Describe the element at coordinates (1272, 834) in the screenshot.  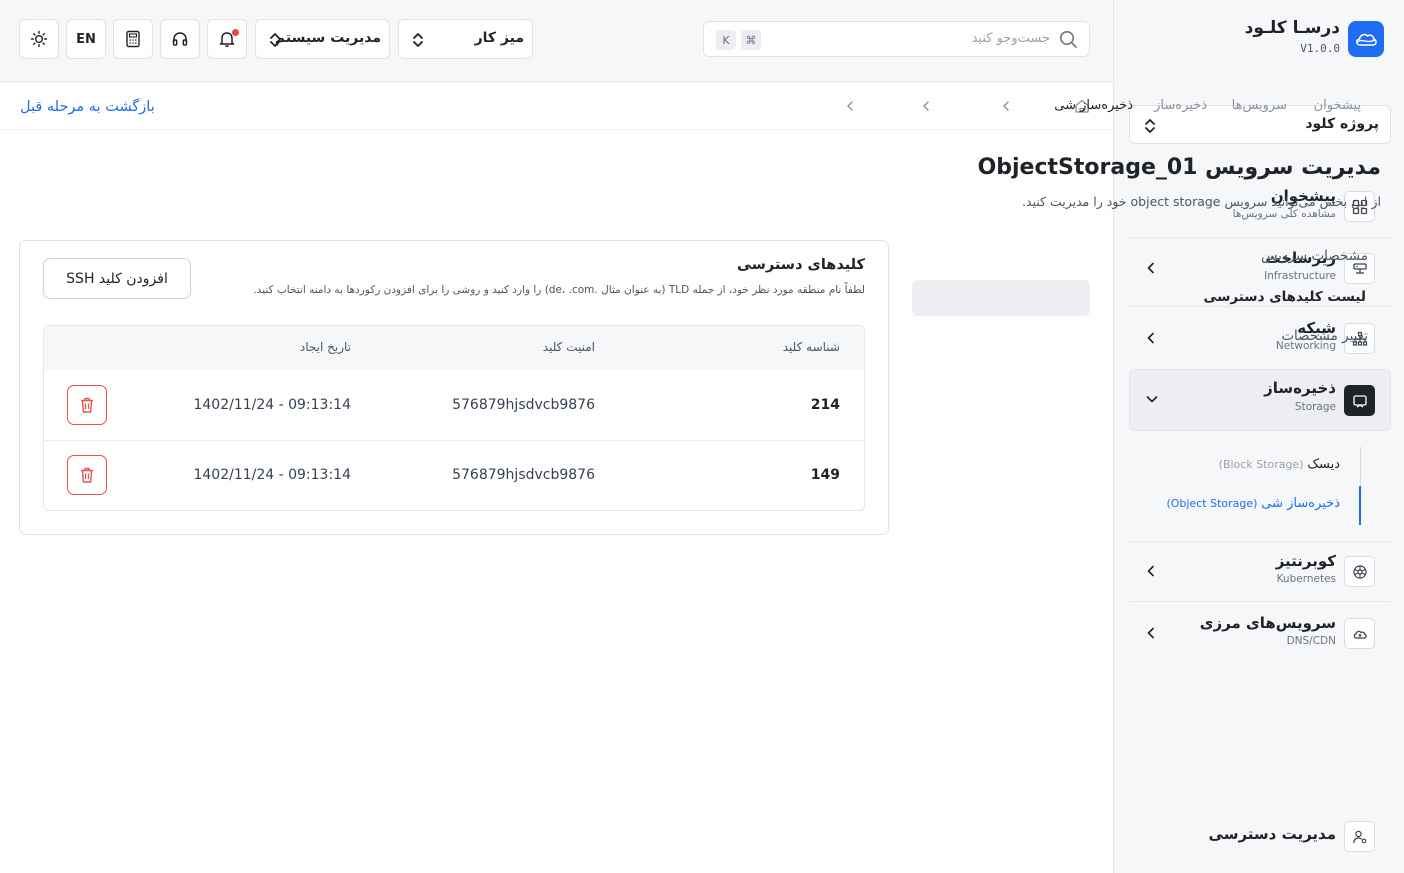
I see `sidebar-item-access-title: مدیریت دسترسی` at that location.